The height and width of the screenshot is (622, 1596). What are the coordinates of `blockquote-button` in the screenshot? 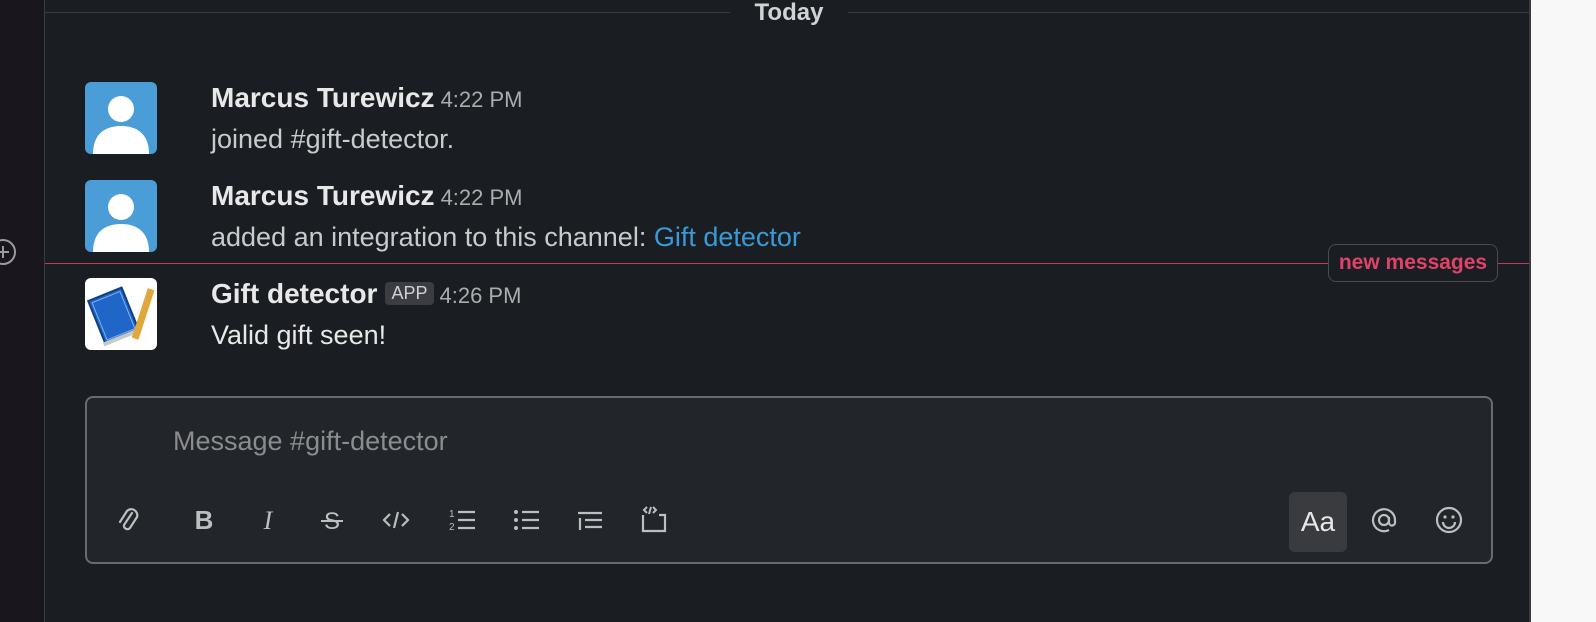 It's located at (590, 522).